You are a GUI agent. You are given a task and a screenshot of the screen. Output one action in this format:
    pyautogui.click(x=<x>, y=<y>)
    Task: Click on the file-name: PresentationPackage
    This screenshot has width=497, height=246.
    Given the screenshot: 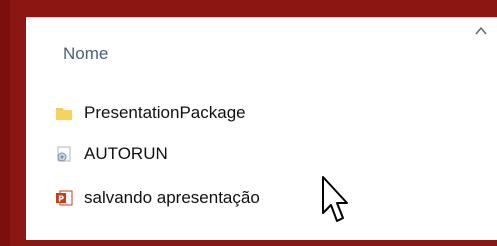 What is the action you would take?
    pyautogui.click(x=165, y=113)
    